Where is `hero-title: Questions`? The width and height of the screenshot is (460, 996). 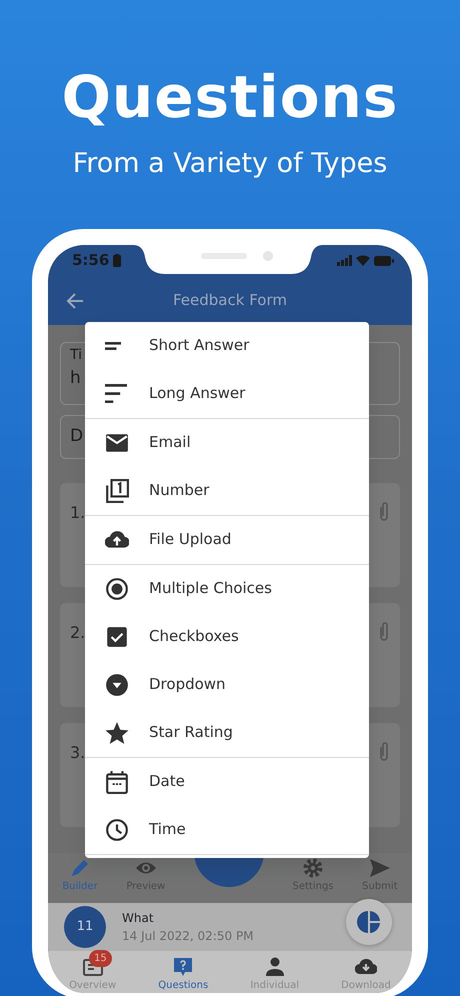
hero-title: Questions is located at coordinates (230, 97).